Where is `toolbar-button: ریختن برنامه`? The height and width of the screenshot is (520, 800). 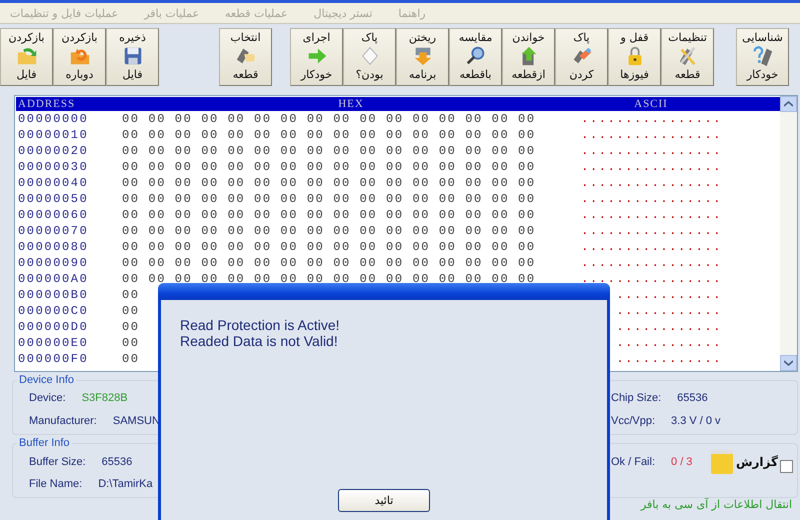
toolbar-button: ریختن برنامه is located at coordinates (422, 57).